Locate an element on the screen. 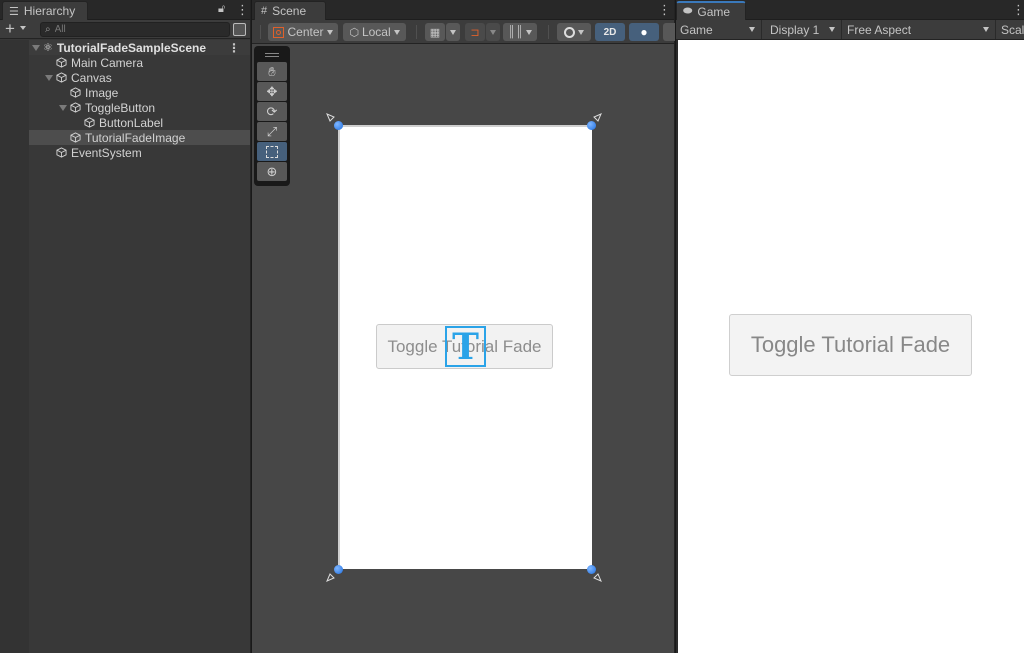 Image resolution: width=1024 pixels, height=653 pixels. increment-snap-icon: ║║ is located at coordinates (515, 32).